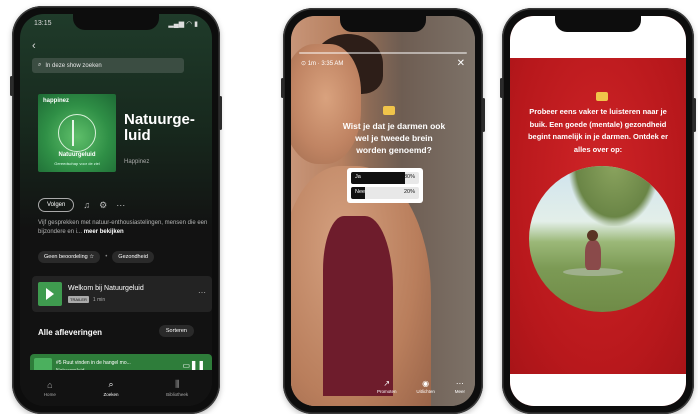 Image resolution: width=698 pixels, height=414 pixels. Describe the element at coordinates (40, 65) in the screenshot. I see `search-icon: ⌕` at that location.